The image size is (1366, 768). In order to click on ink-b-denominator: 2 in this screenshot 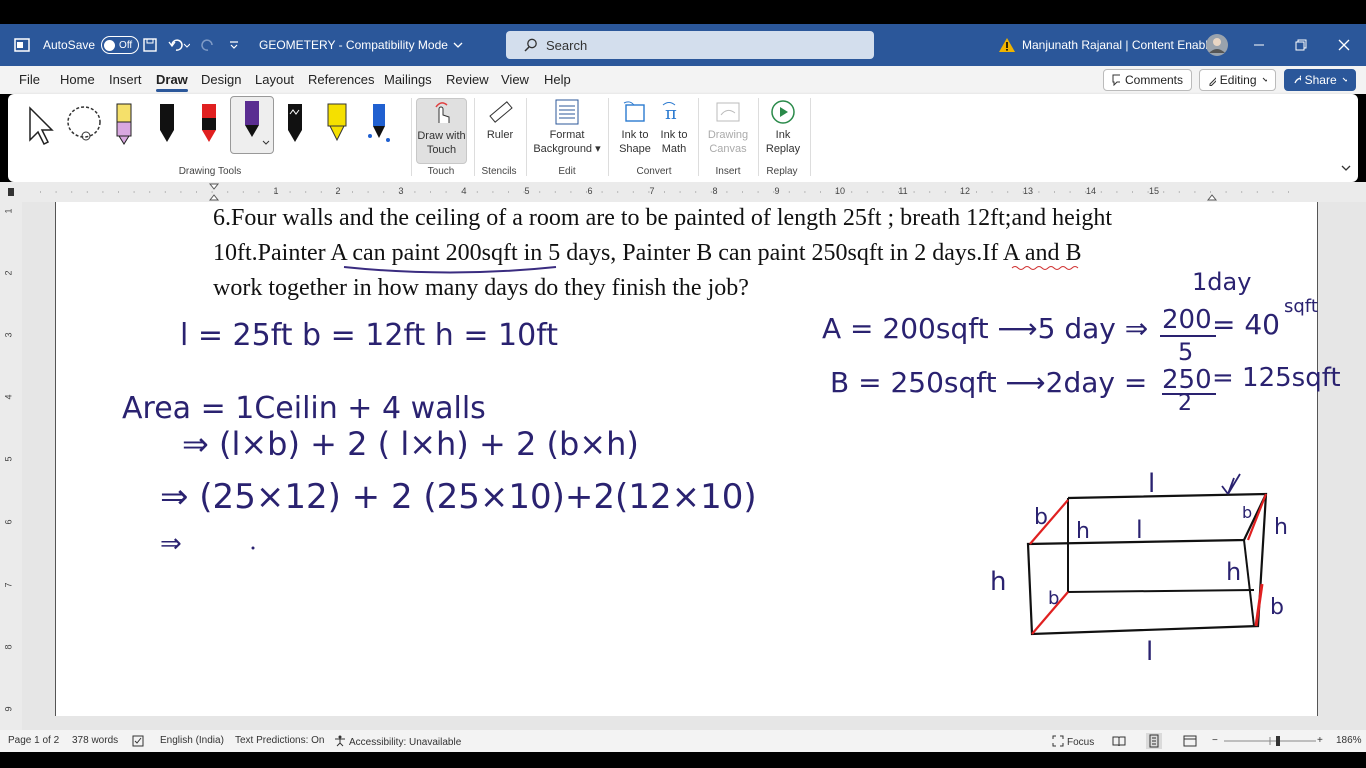, I will do `click(1185, 403)`.